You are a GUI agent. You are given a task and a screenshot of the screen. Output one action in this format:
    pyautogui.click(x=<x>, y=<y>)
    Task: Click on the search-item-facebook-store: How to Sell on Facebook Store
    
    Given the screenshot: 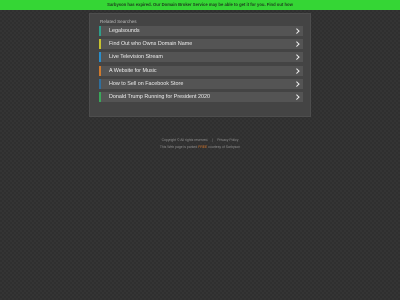 What is the action you would take?
    pyautogui.click(x=201, y=83)
    